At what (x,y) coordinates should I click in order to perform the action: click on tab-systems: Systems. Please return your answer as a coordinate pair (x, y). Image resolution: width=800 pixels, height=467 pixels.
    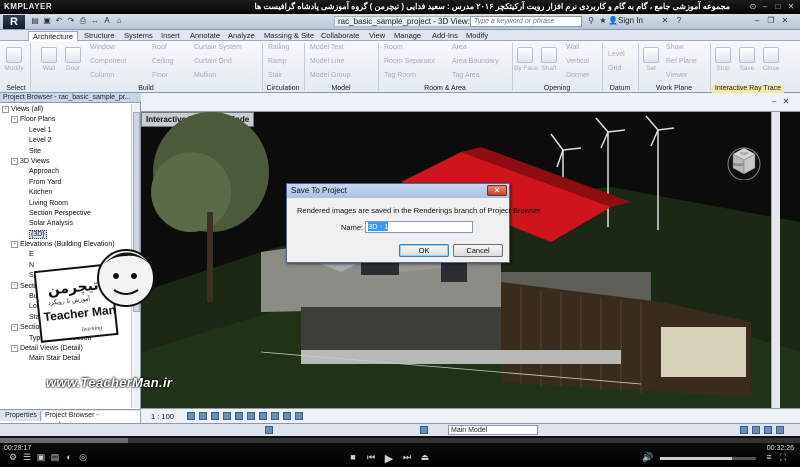
    Looking at the image, I should click on (138, 36).